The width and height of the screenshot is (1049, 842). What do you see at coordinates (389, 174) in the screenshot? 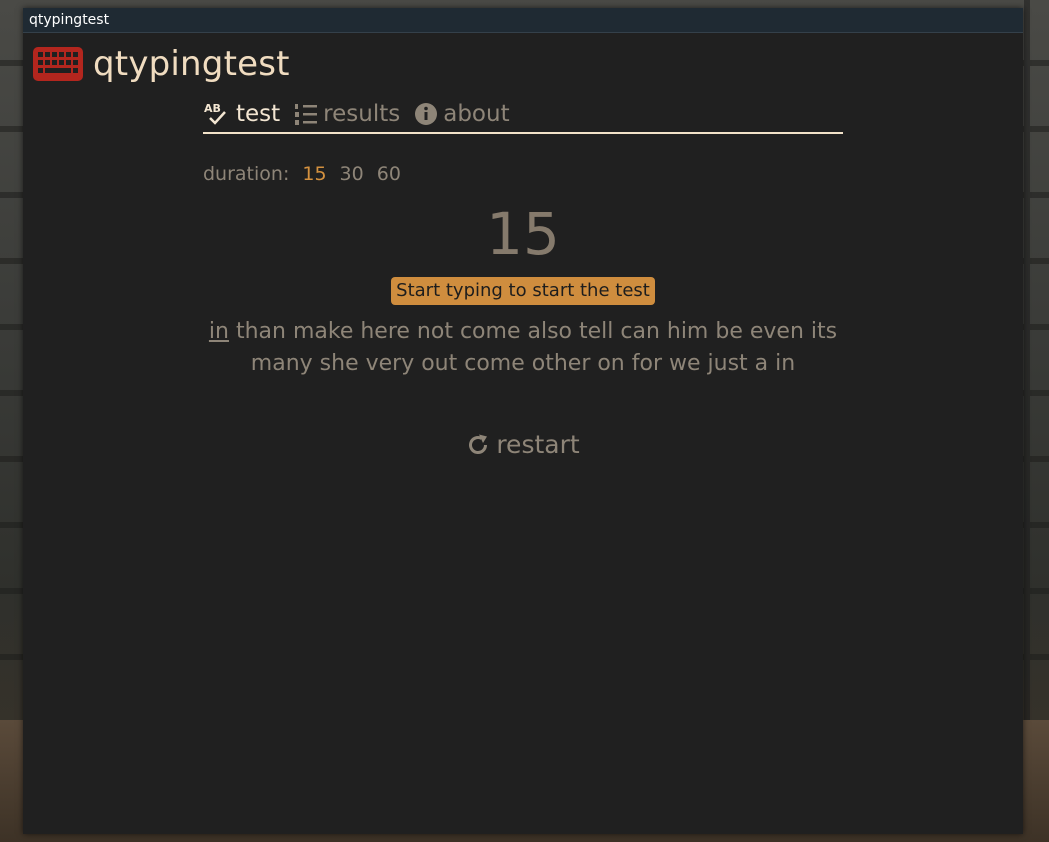
I see `duration-option-60: 60` at bounding box center [389, 174].